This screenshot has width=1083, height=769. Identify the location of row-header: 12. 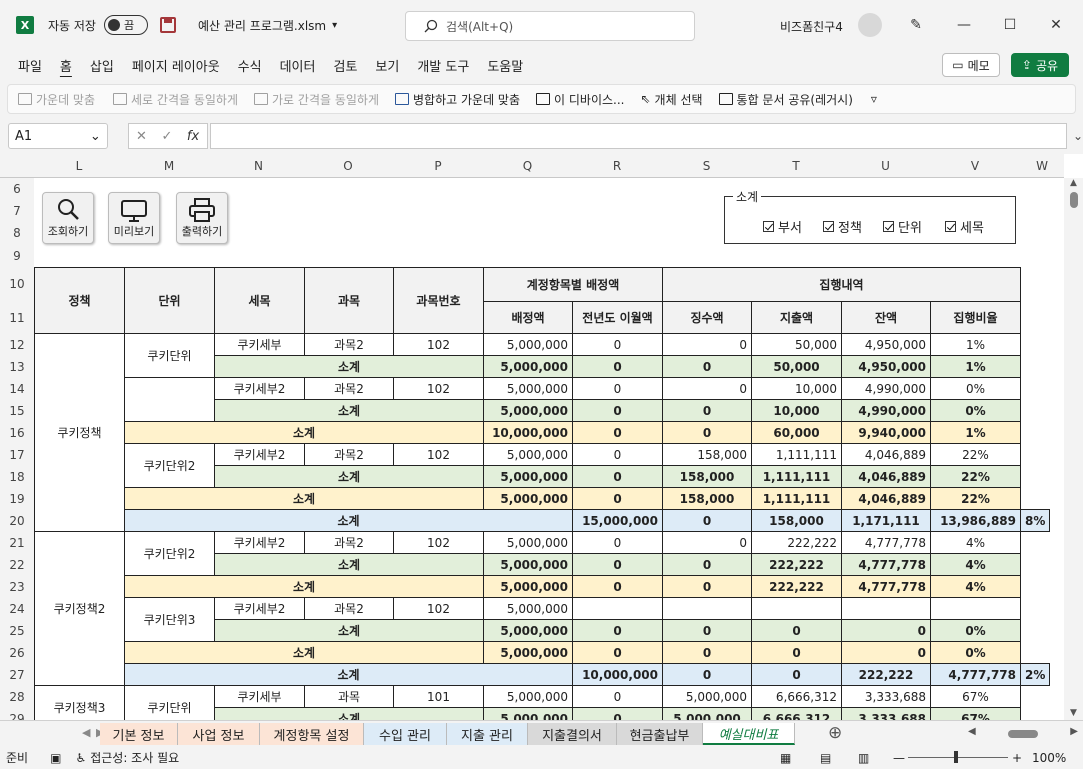
(17, 345).